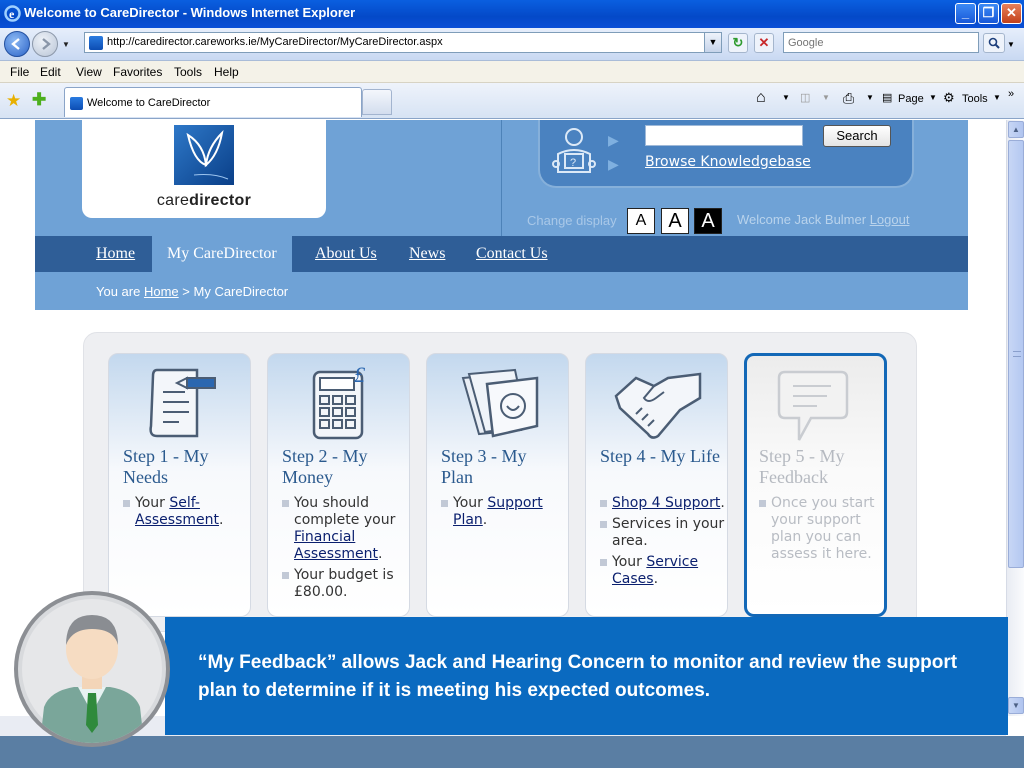 The image size is (1024, 768). What do you see at coordinates (186, 512) in the screenshot?
I see `list-item: Your Self-Assessment.` at bounding box center [186, 512].